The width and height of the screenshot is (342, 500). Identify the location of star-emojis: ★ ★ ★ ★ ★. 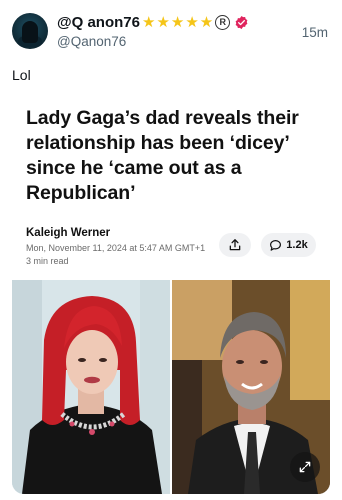
(177, 22).